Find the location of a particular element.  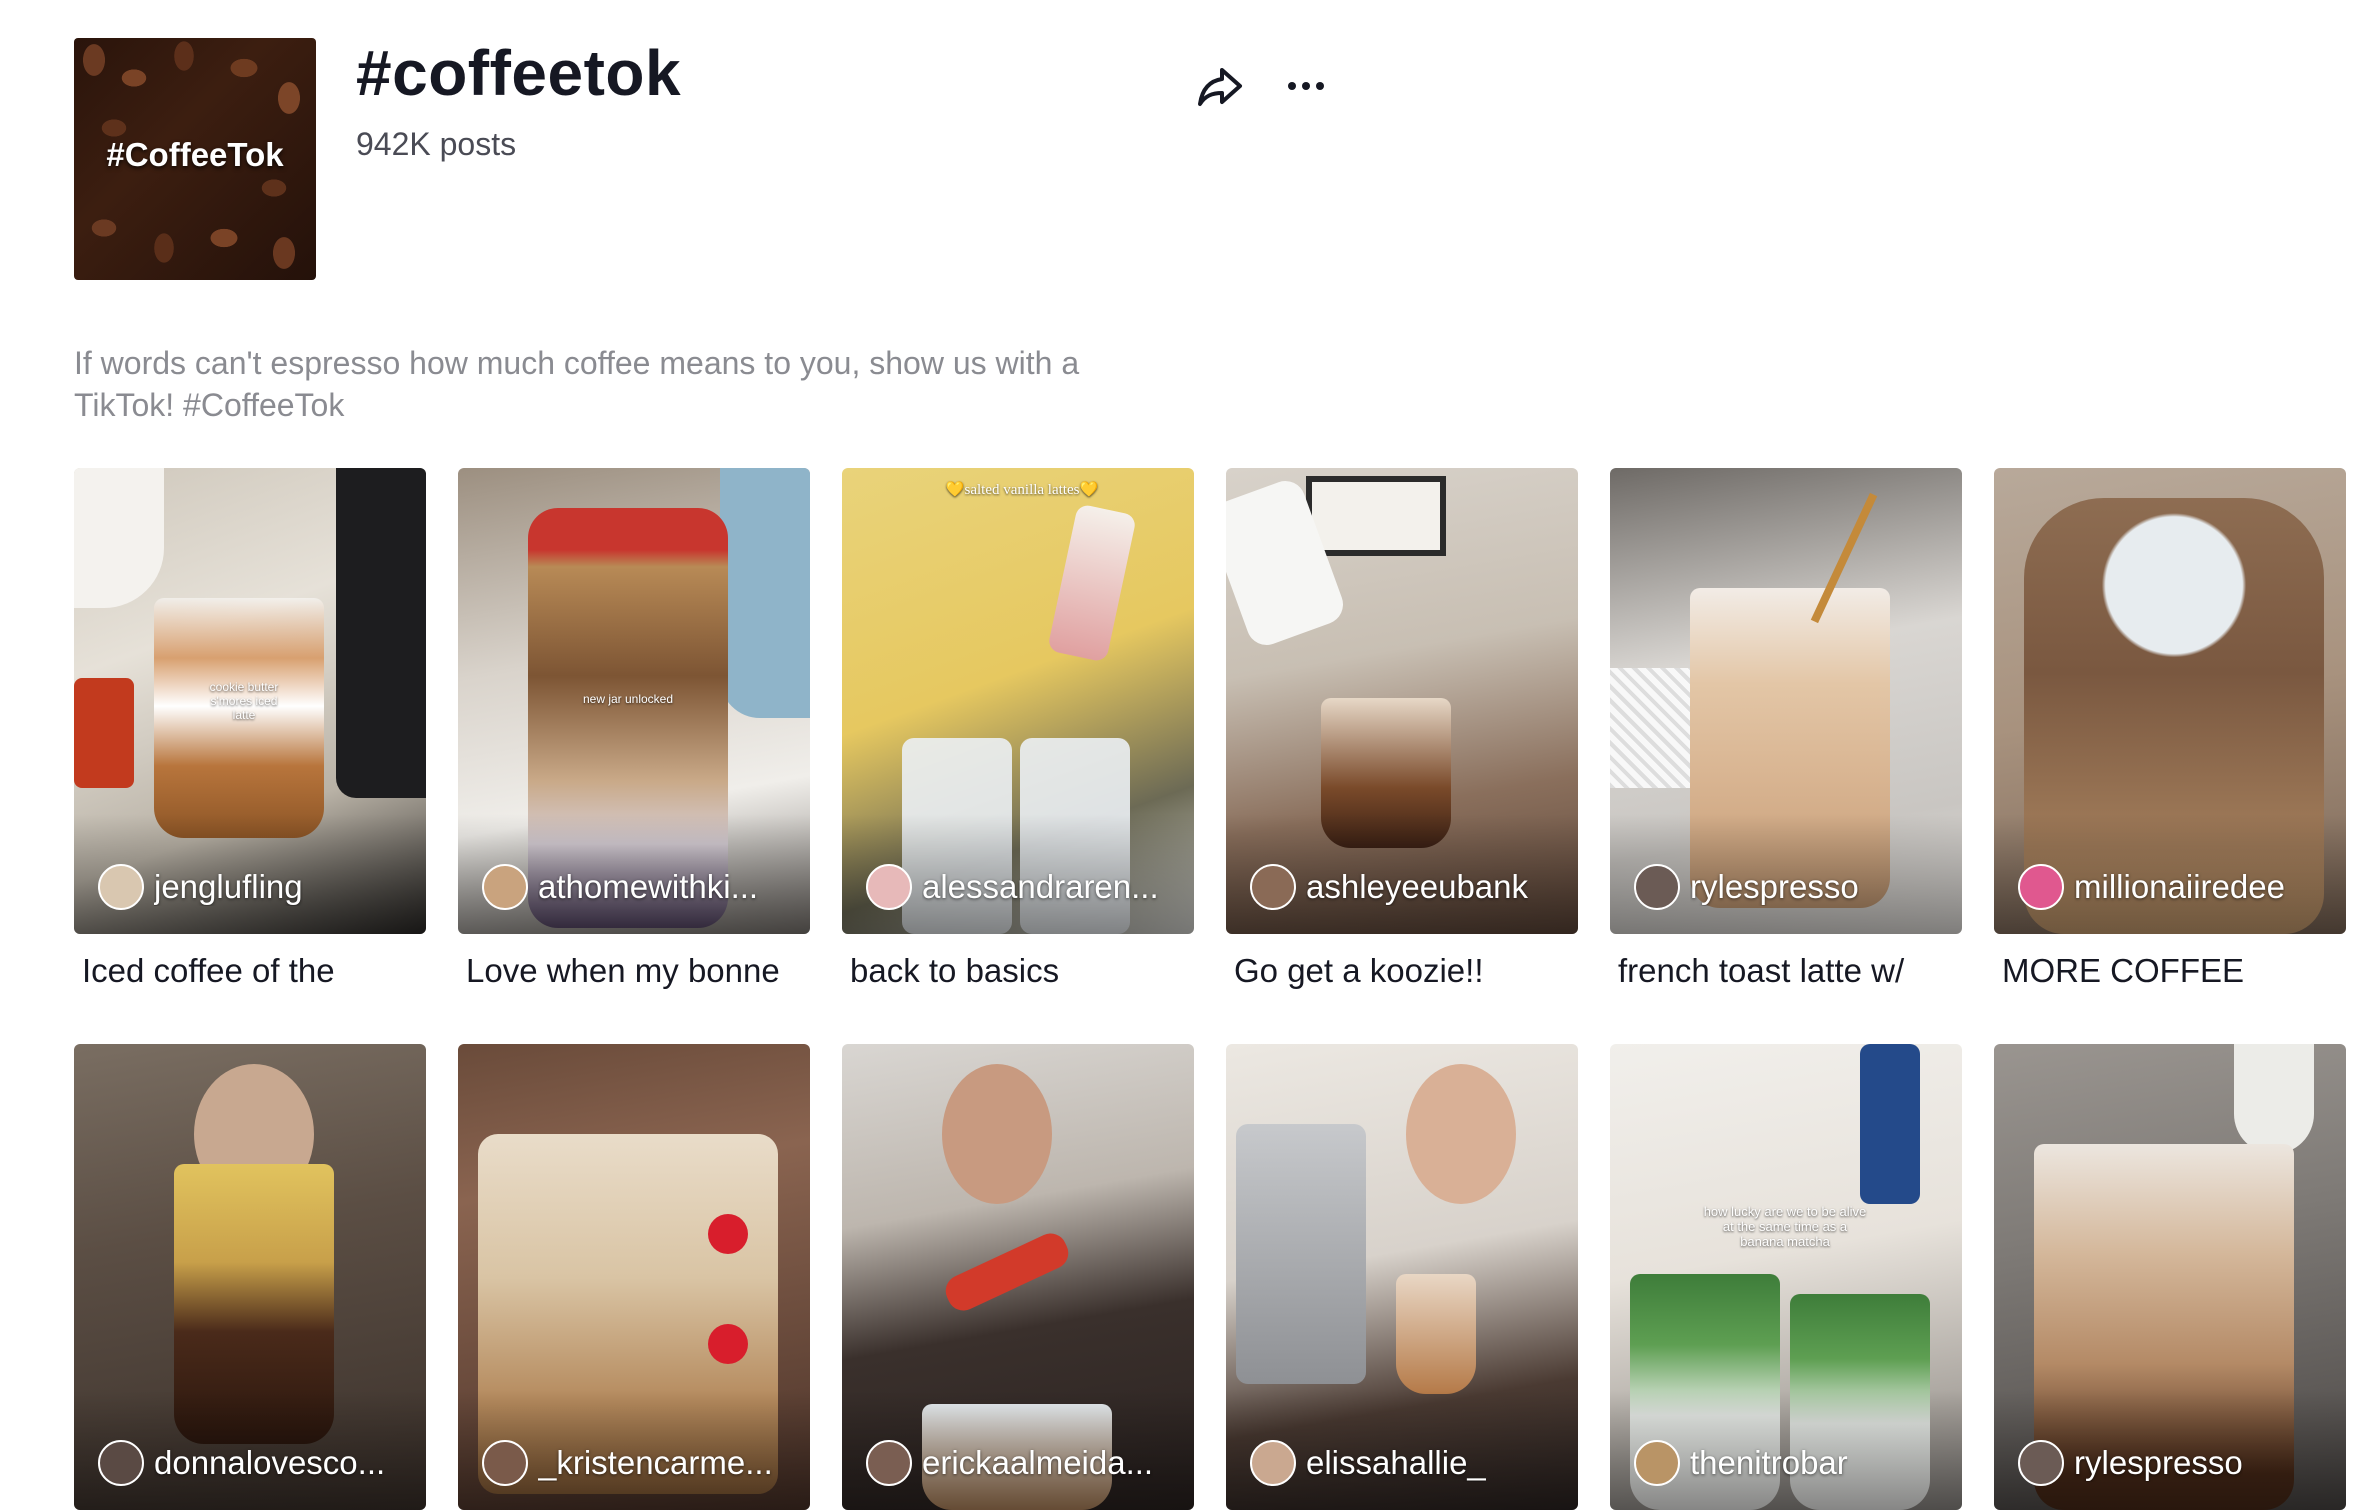

video-author: thenitrobar is located at coordinates (1741, 1463).